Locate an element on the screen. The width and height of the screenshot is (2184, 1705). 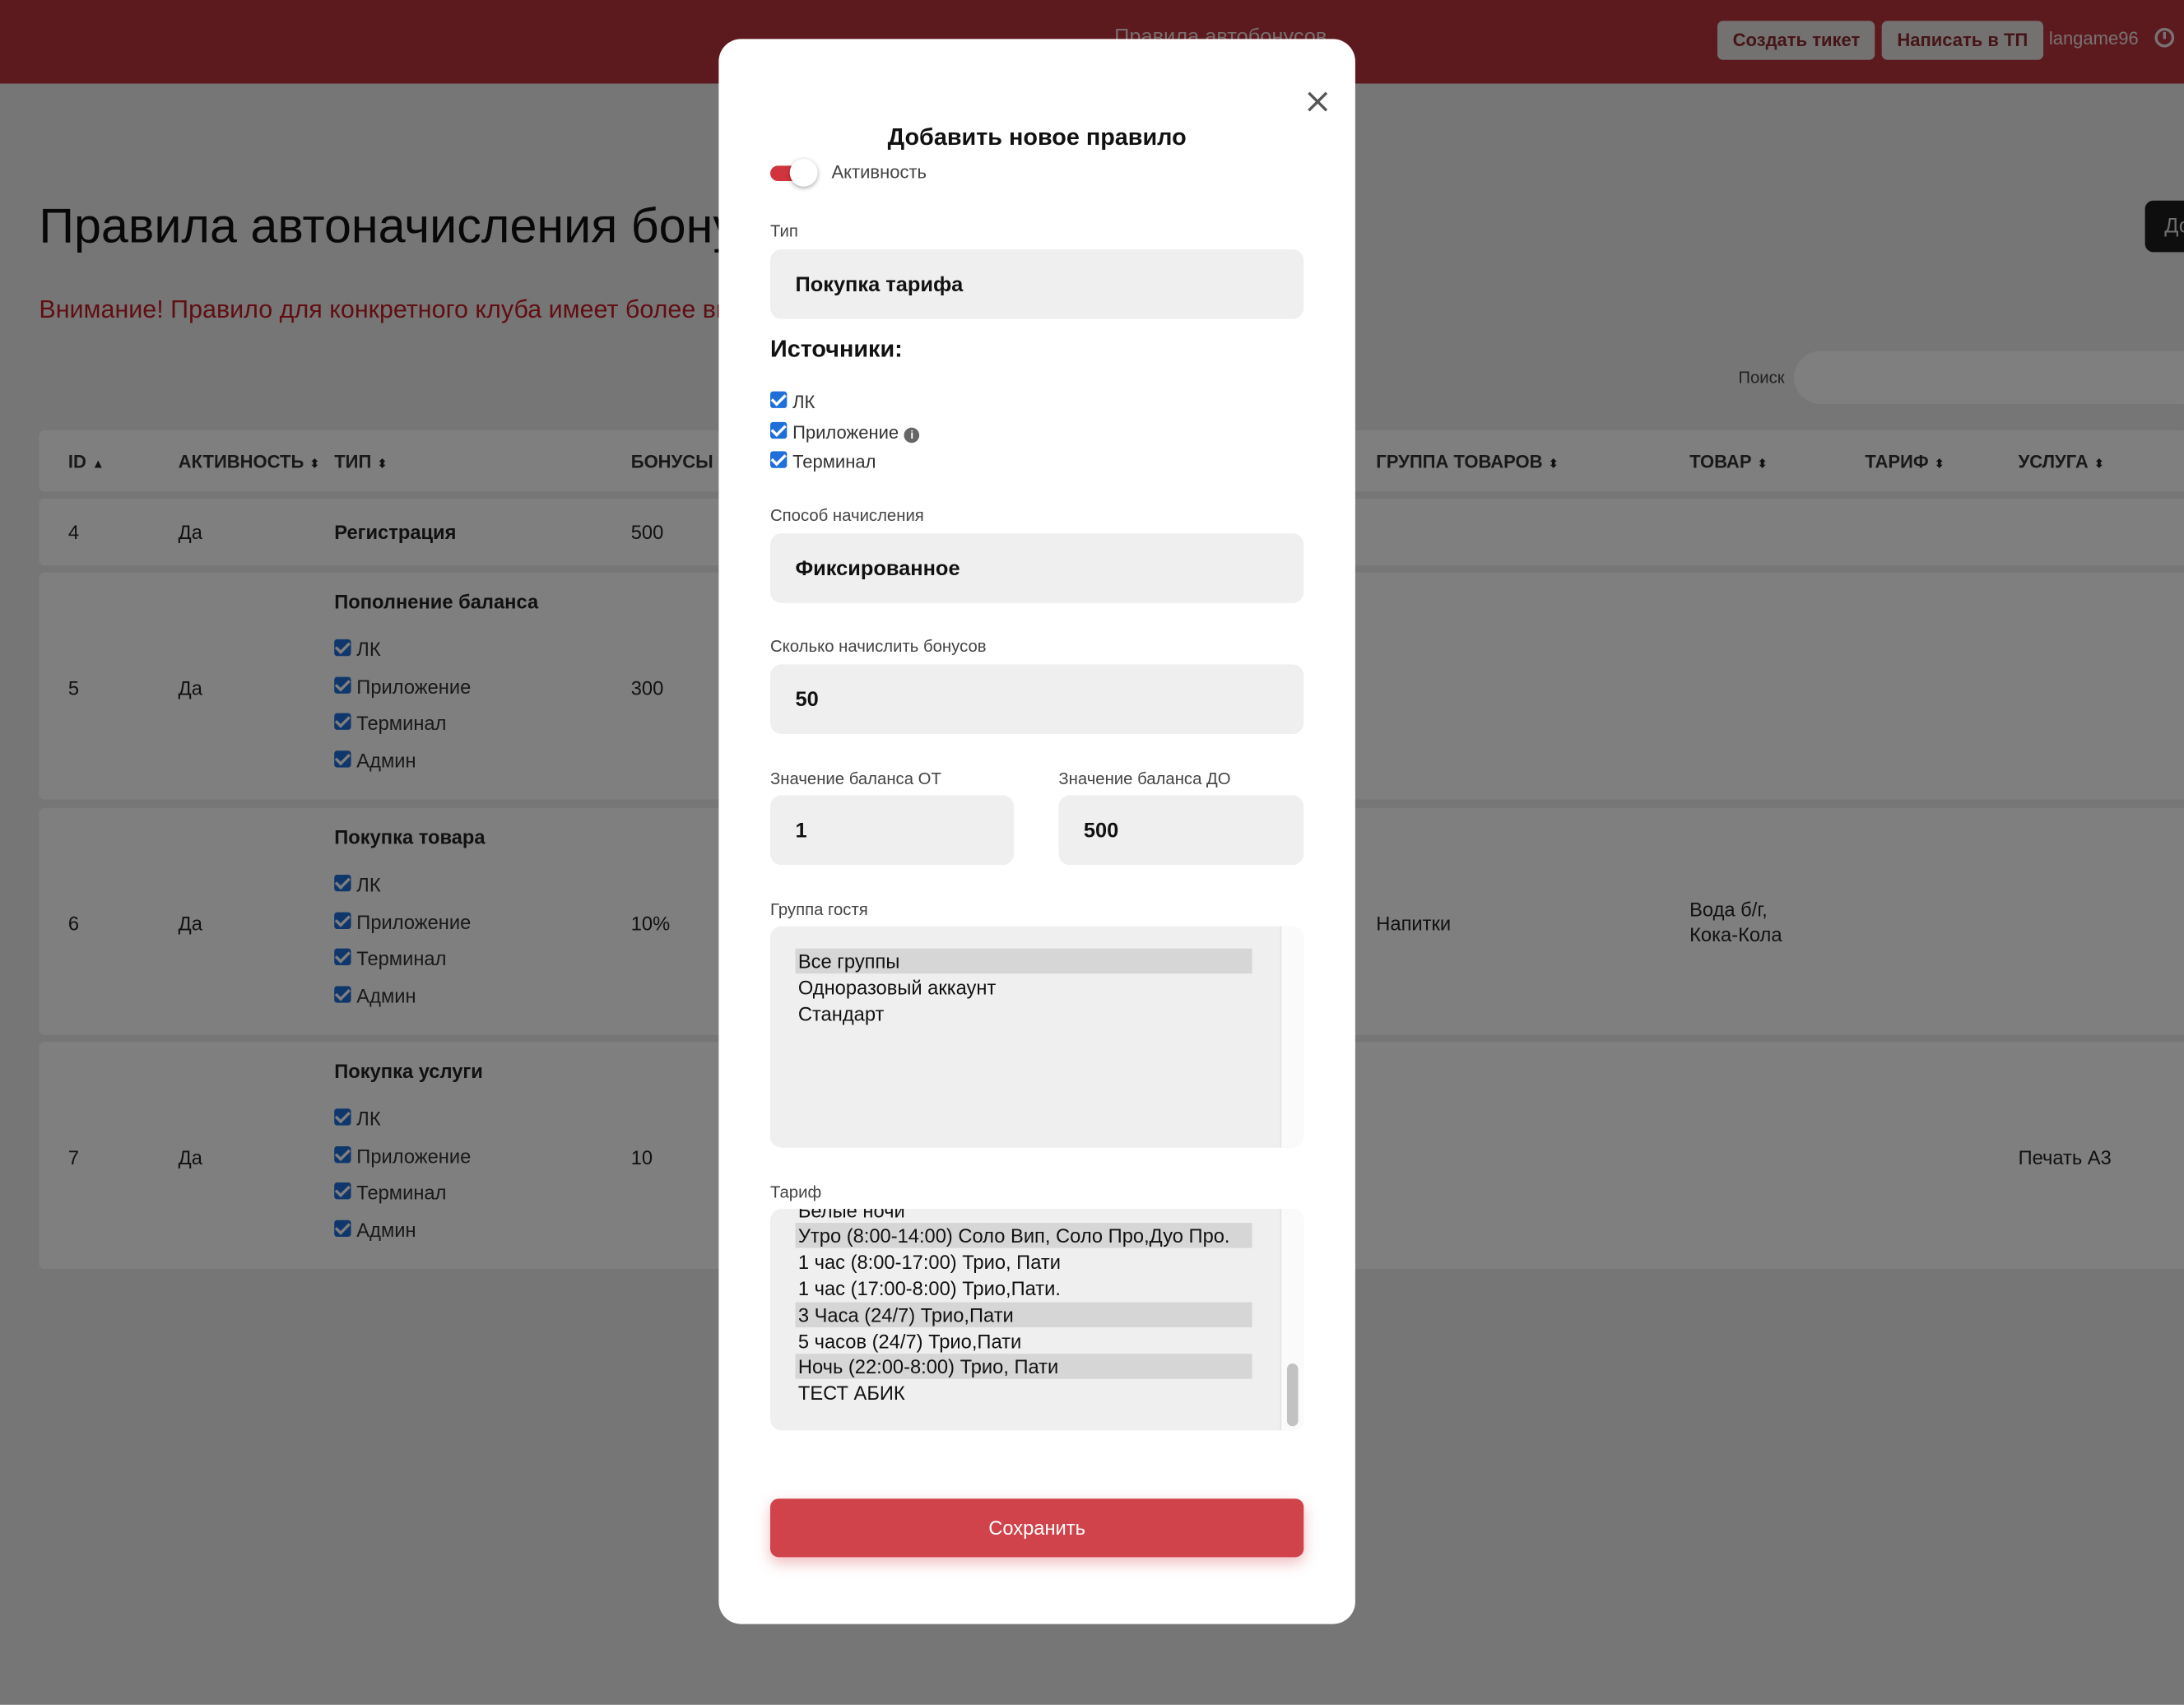
tariff-option: 5 часов (24/7) Трио,Пати is located at coordinates (1023, 1341).